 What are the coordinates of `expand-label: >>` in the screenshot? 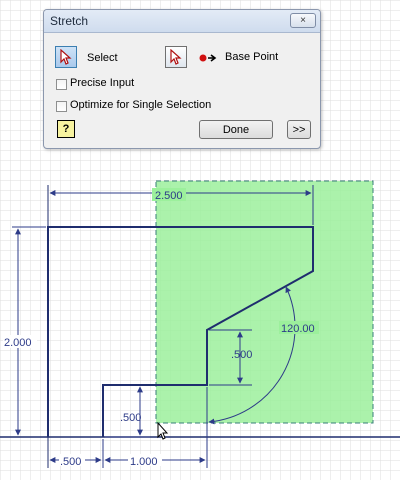 It's located at (299, 129).